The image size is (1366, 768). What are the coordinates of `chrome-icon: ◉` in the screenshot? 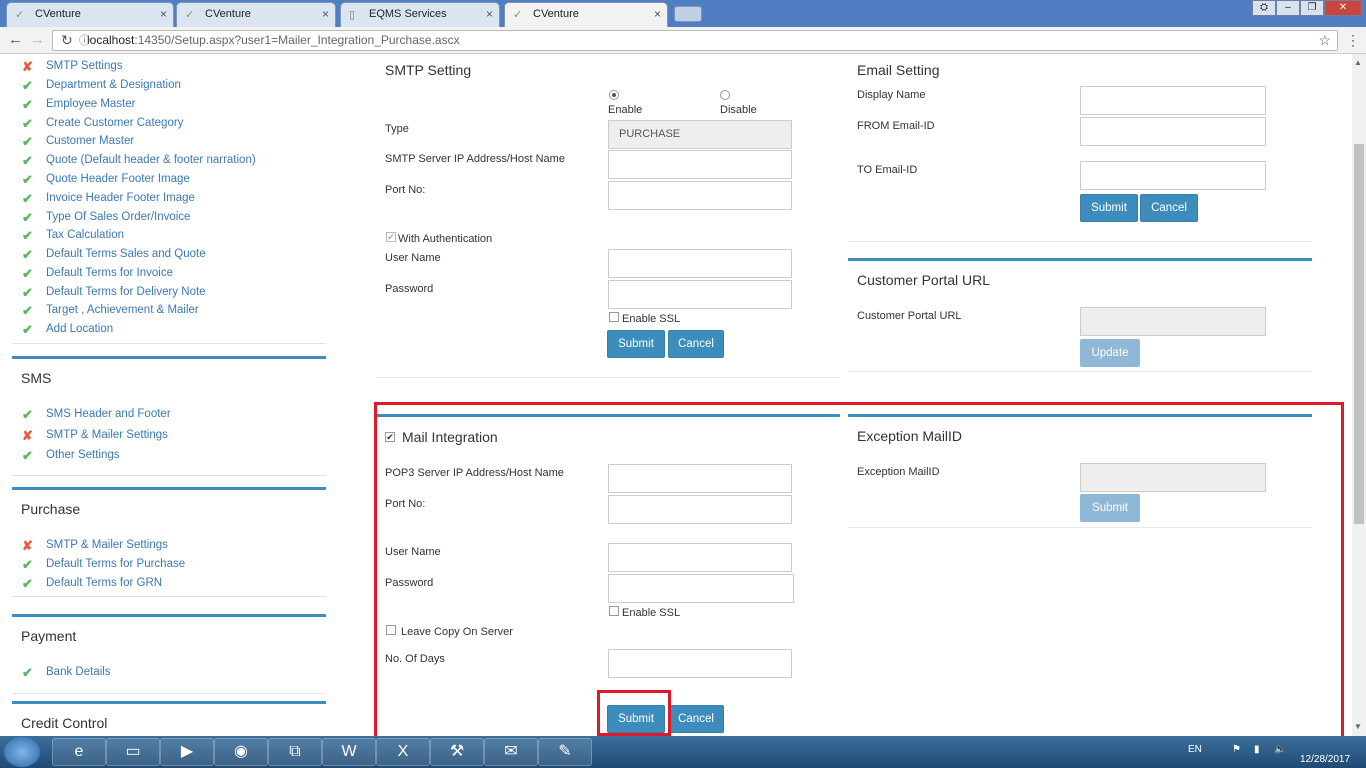 It's located at (241, 752).